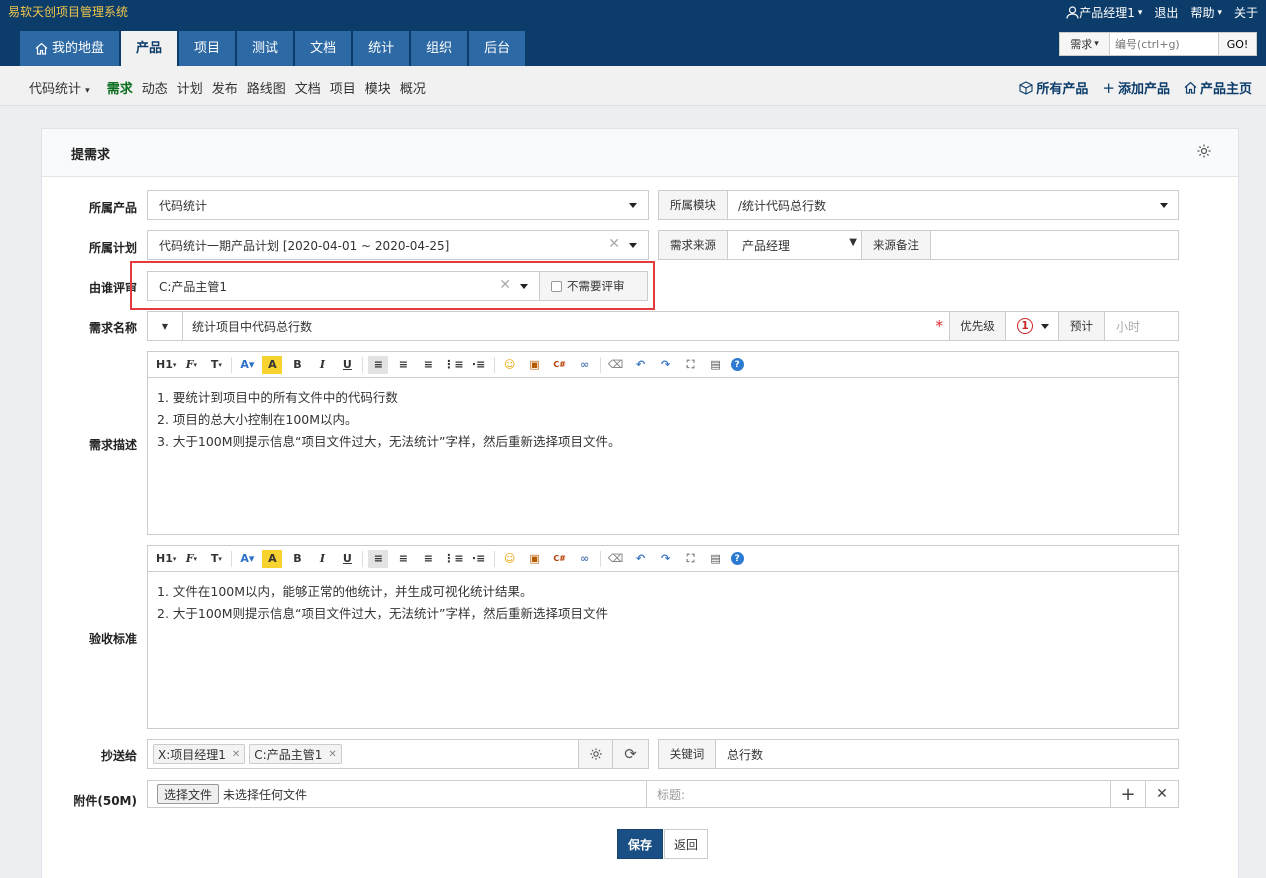 This screenshot has height=878, width=1266. I want to click on about-link: 关于, so click(1246, 12).